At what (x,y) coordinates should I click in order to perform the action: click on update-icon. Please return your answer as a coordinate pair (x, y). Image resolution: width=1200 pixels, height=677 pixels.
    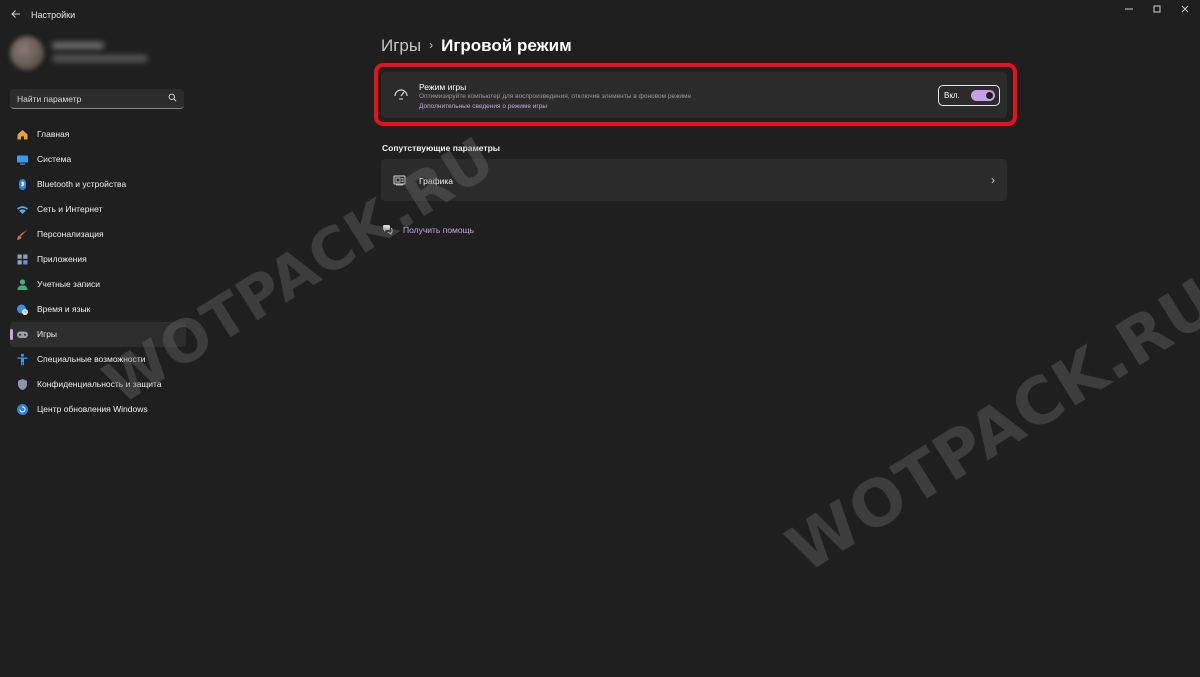
    Looking at the image, I should click on (22, 409).